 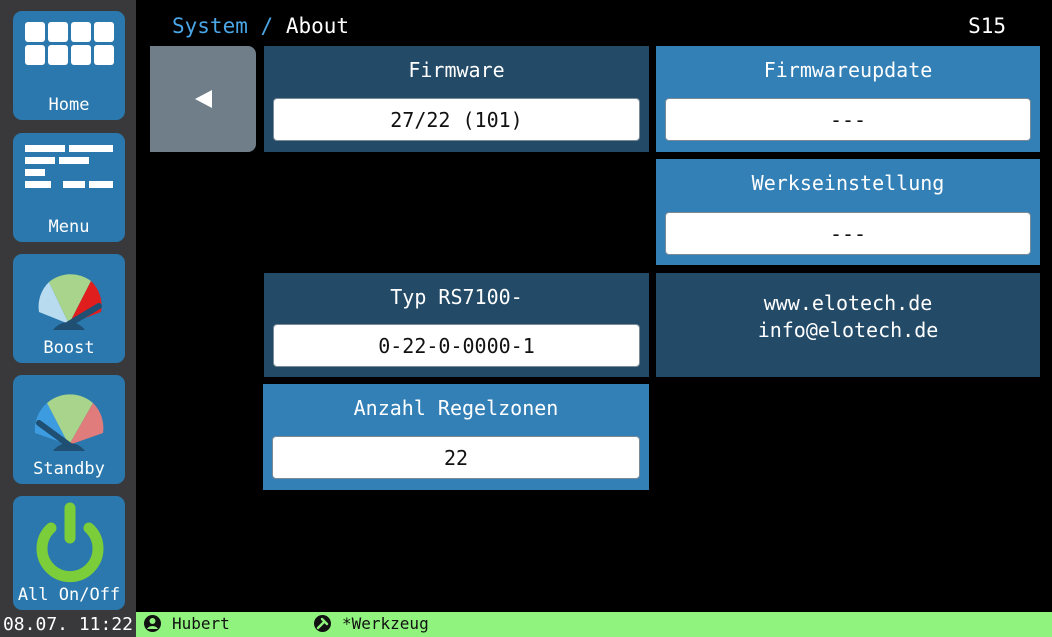 What do you see at coordinates (69, 227) in the screenshot?
I see `menu-label: Menu` at bounding box center [69, 227].